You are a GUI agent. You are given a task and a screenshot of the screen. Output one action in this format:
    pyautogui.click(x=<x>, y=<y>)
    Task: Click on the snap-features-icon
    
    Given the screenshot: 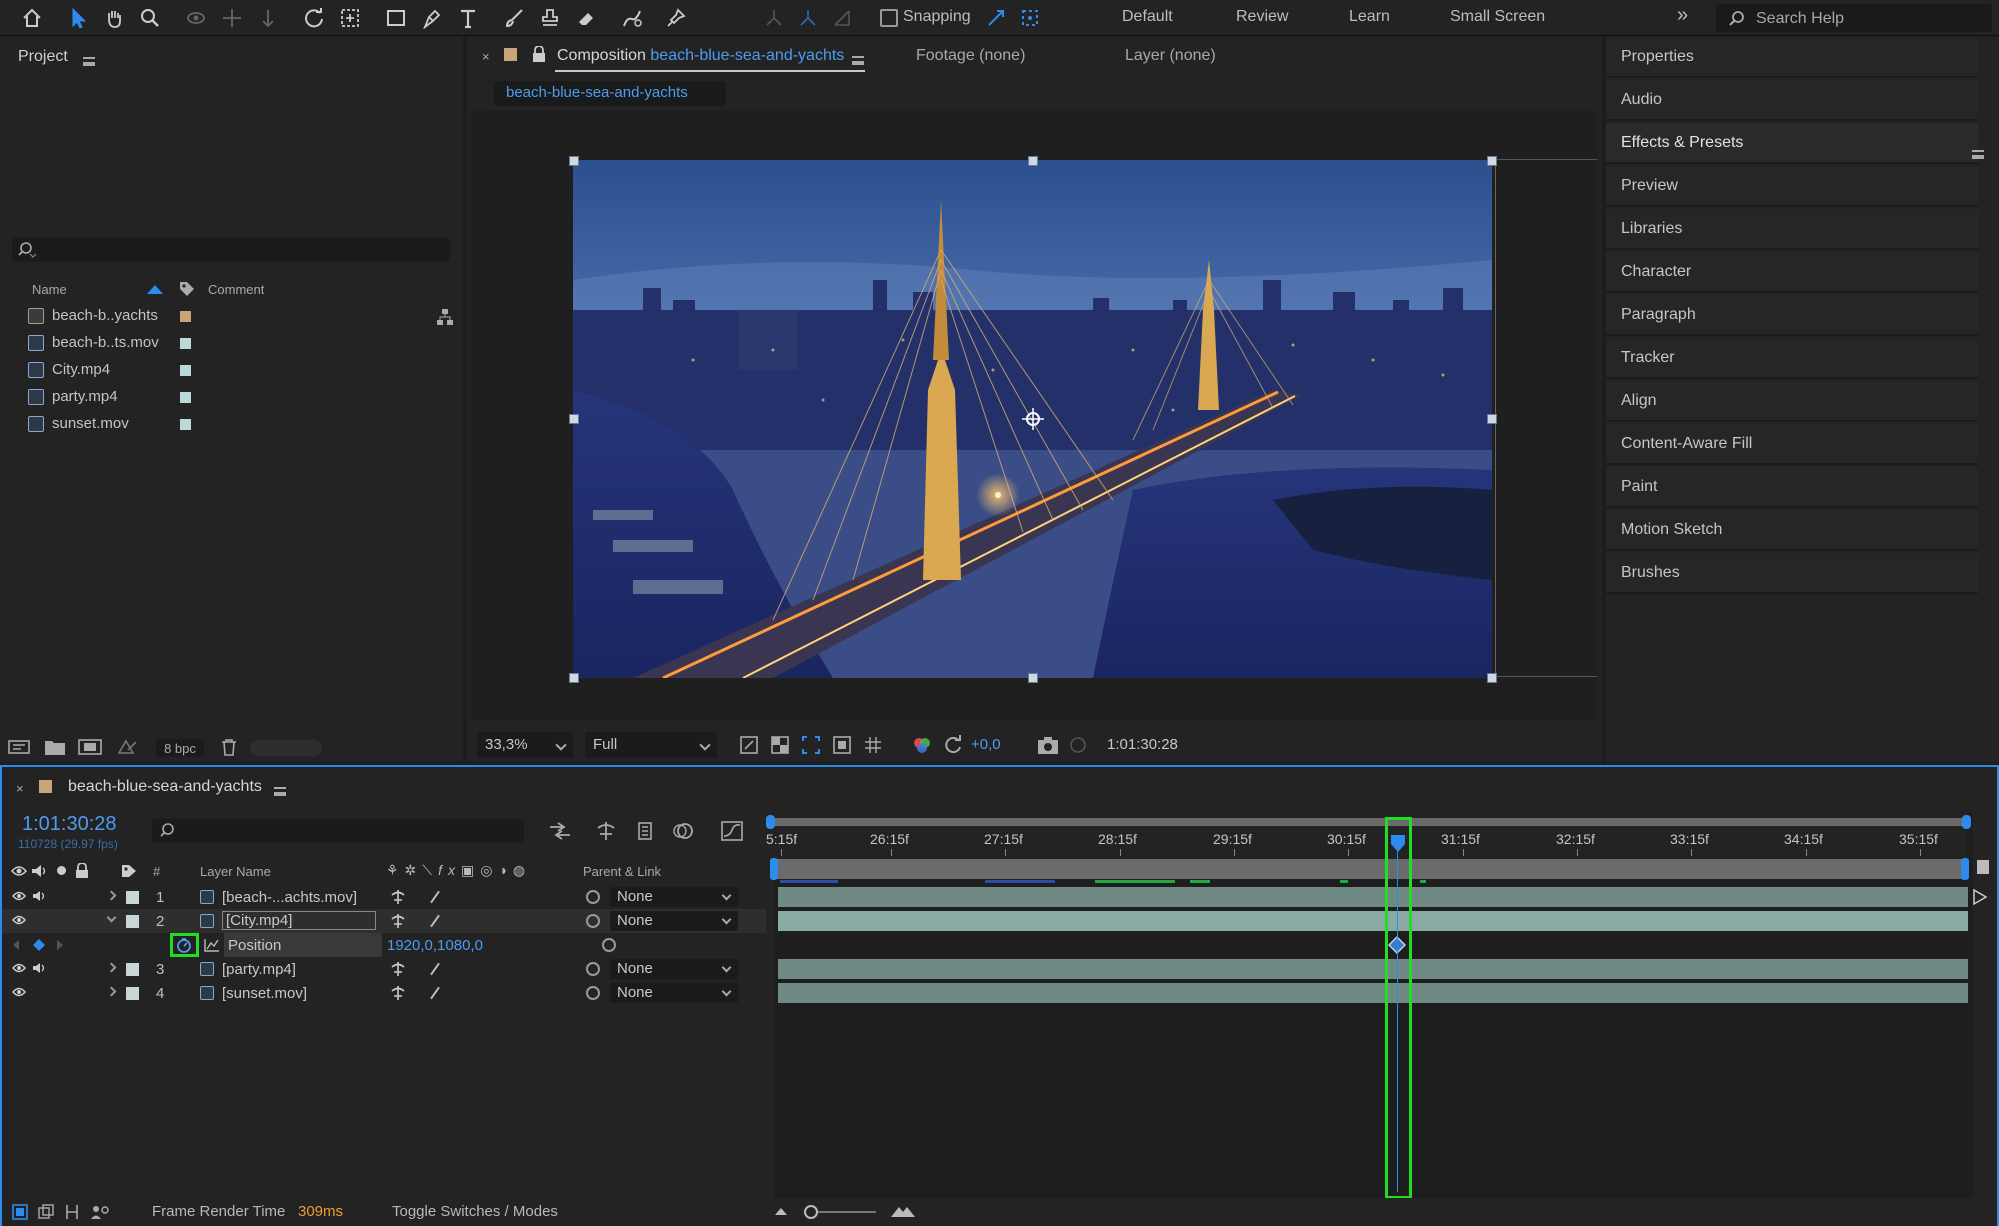 What is the action you would take?
    pyautogui.click(x=1030, y=18)
    